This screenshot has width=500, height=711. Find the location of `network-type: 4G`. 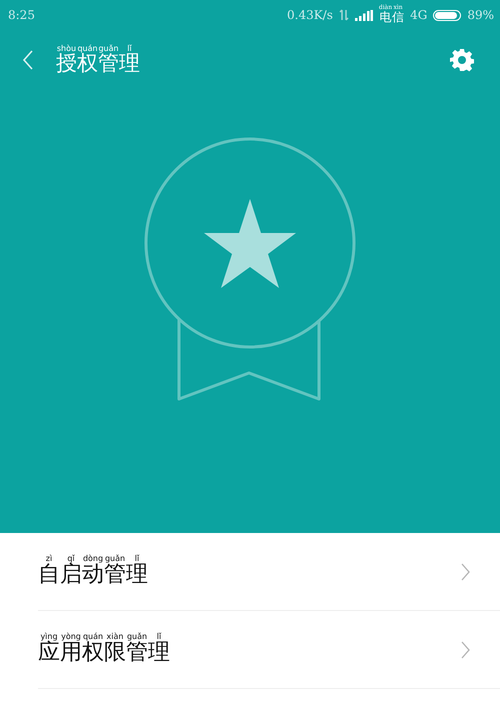

network-type: 4G is located at coordinates (419, 15).